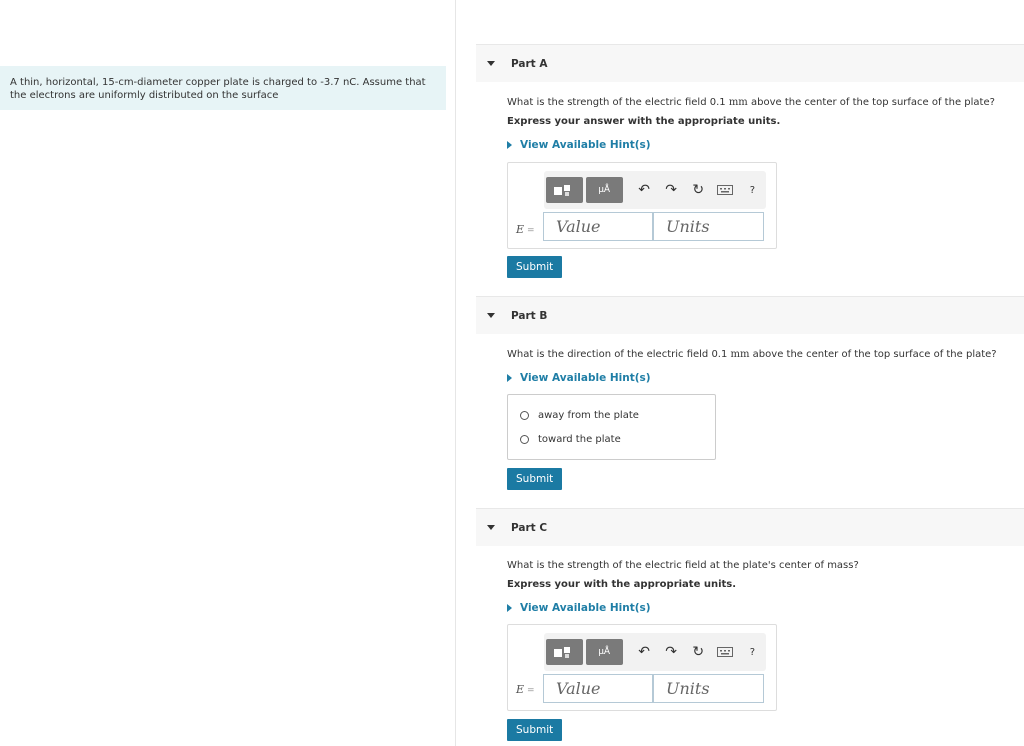 The height and width of the screenshot is (746, 1024). Describe the element at coordinates (750, 63) in the screenshot. I see `part-a-header: Part A` at that location.